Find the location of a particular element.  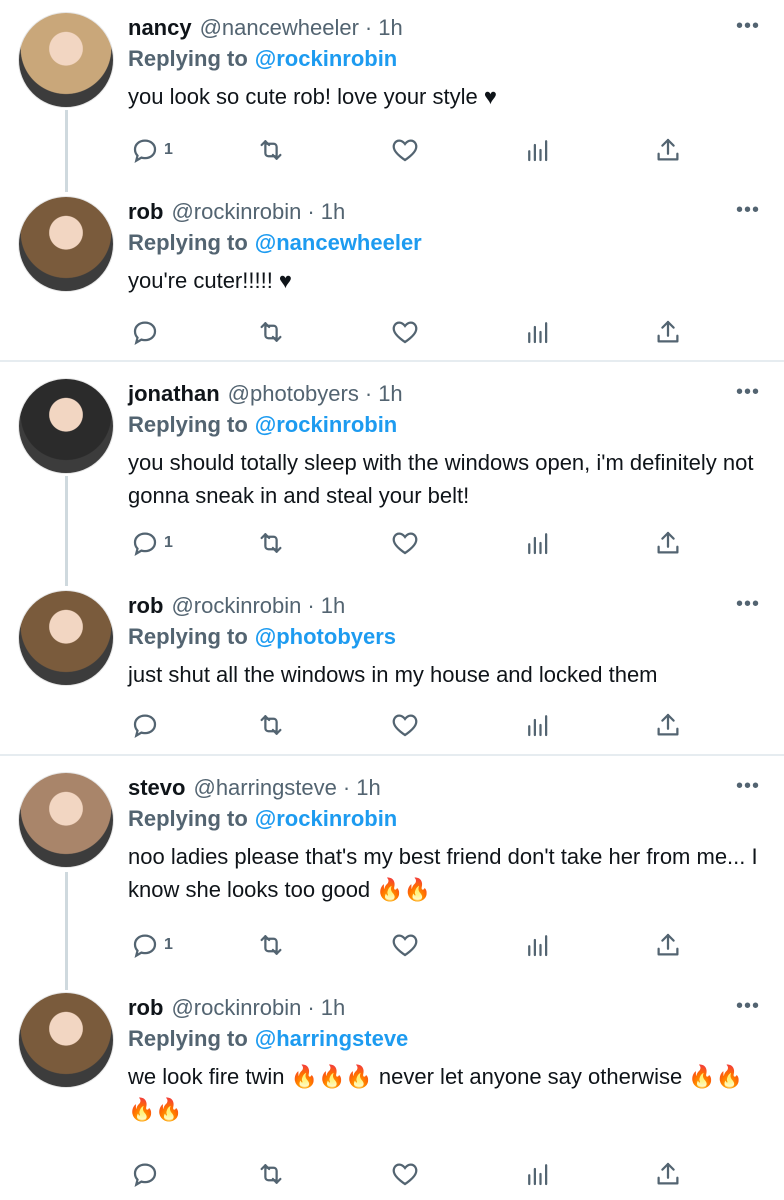

user-handle: @nancewheeler is located at coordinates (279, 28).